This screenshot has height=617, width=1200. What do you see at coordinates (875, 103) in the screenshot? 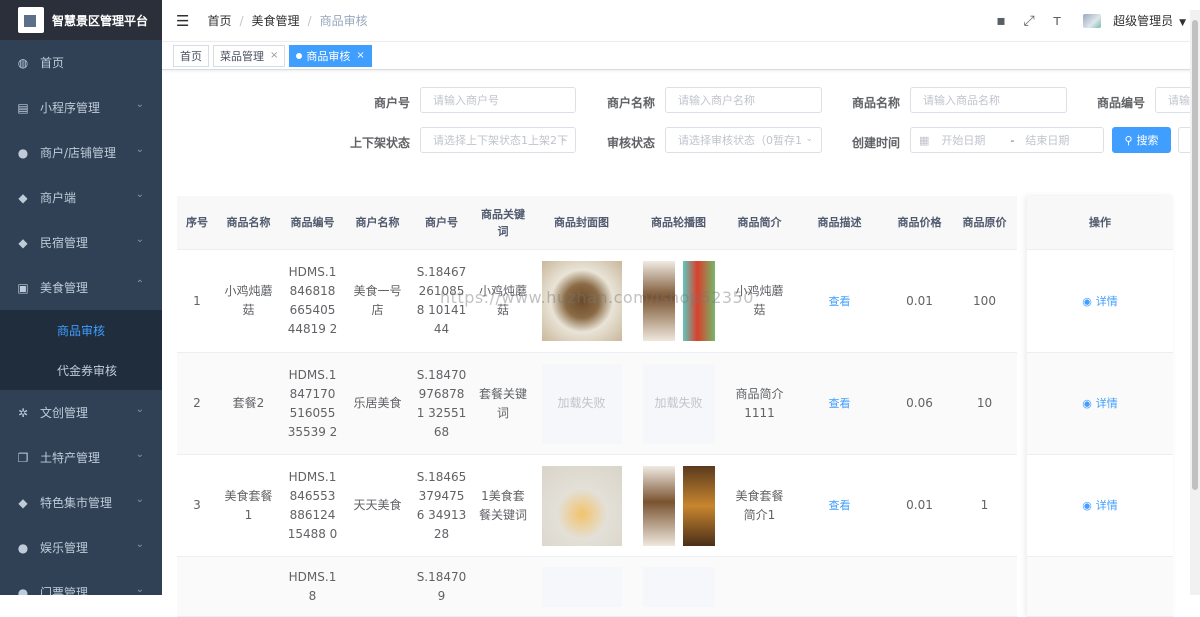
I see `label-goods-name: 商品名称` at bounding box center [875, 103].